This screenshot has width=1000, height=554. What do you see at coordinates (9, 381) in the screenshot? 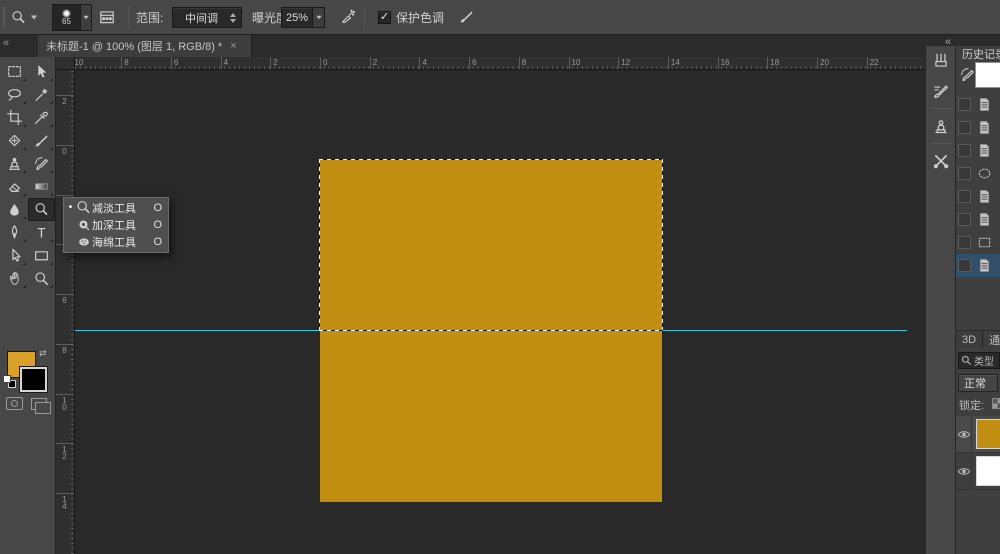
I see `default-colors-icon` at bounding box center [9, 381].